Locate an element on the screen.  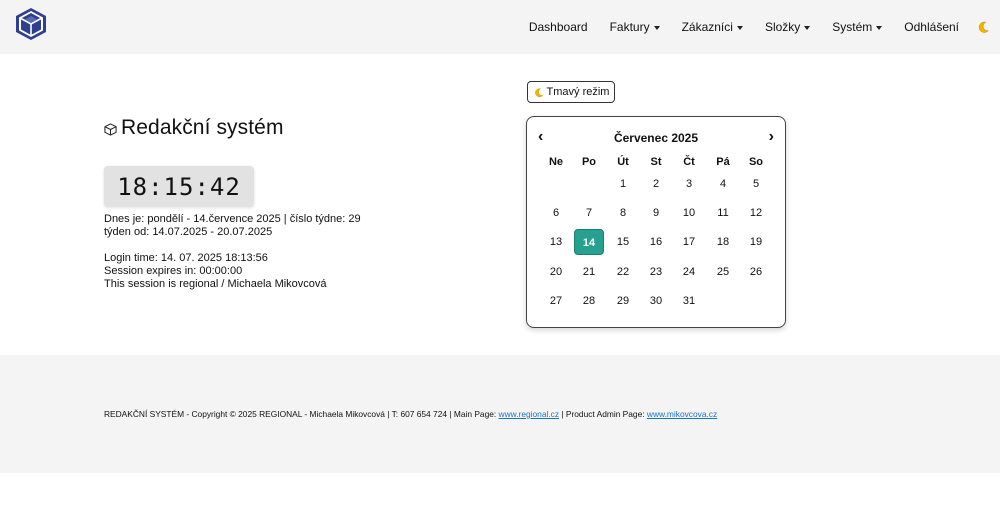
nav-zakaznici-label: Zákazníci is located at coordinates (707, 27).